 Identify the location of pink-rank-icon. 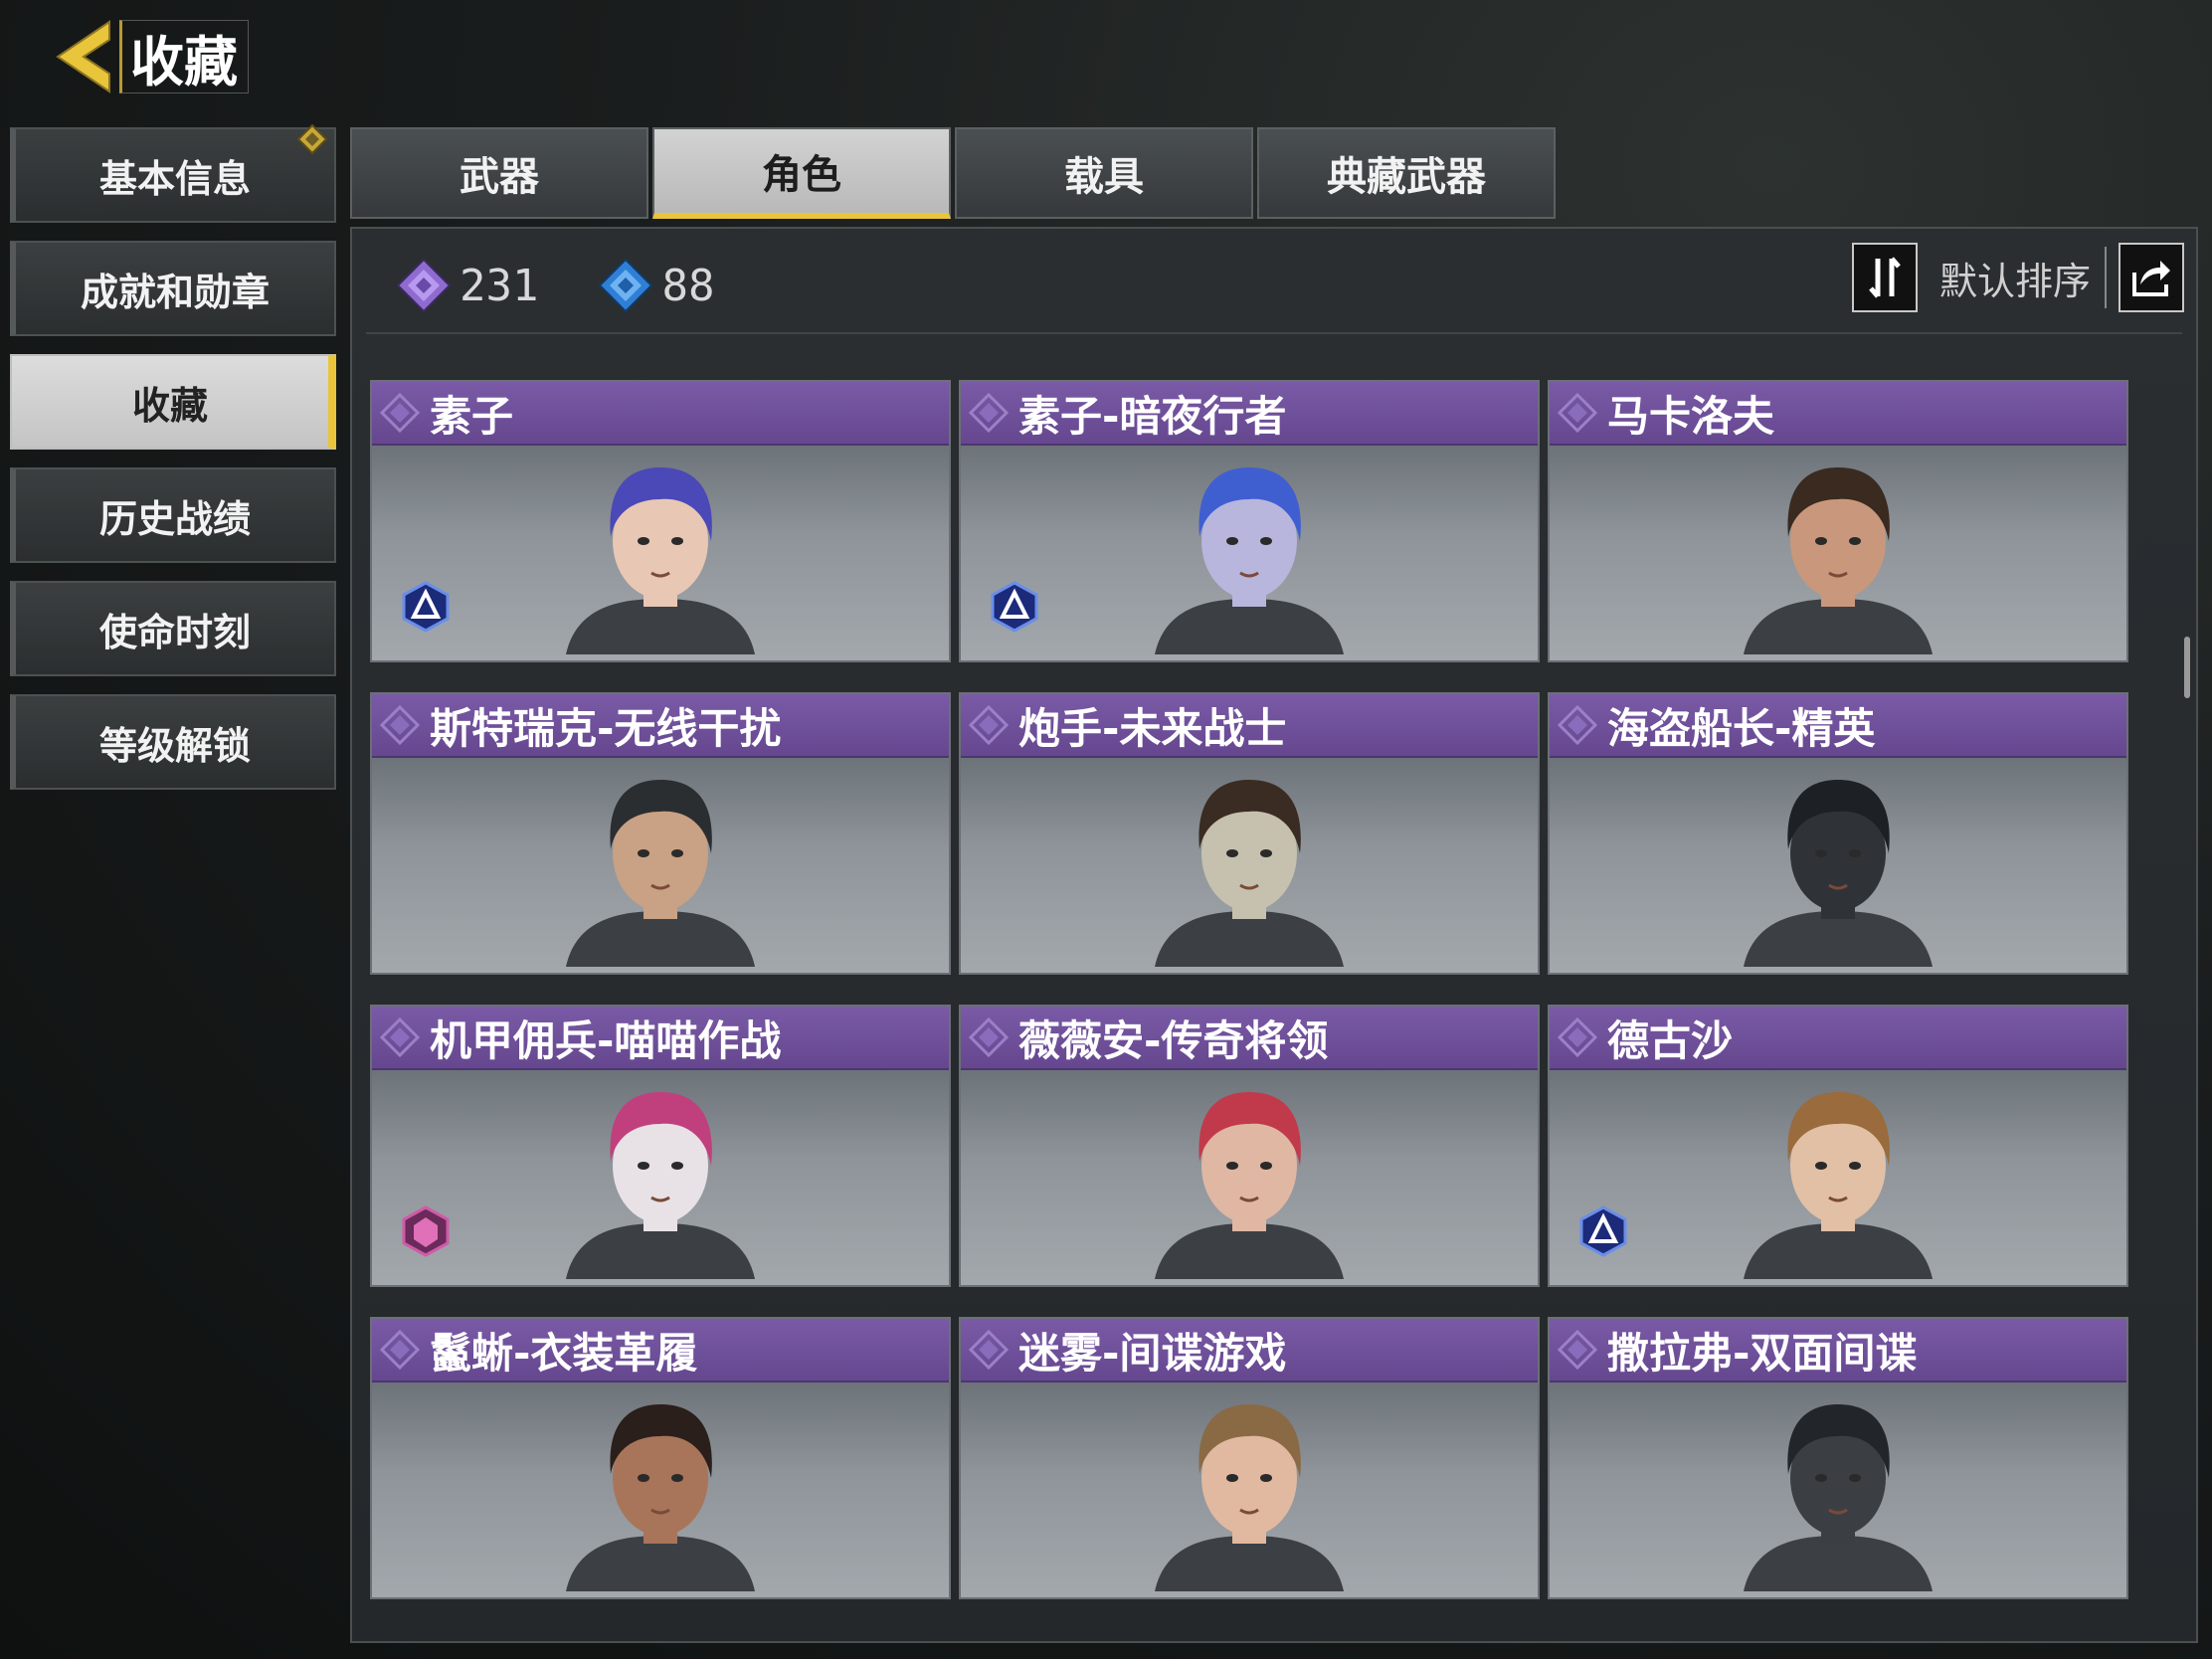
(426, 1231).